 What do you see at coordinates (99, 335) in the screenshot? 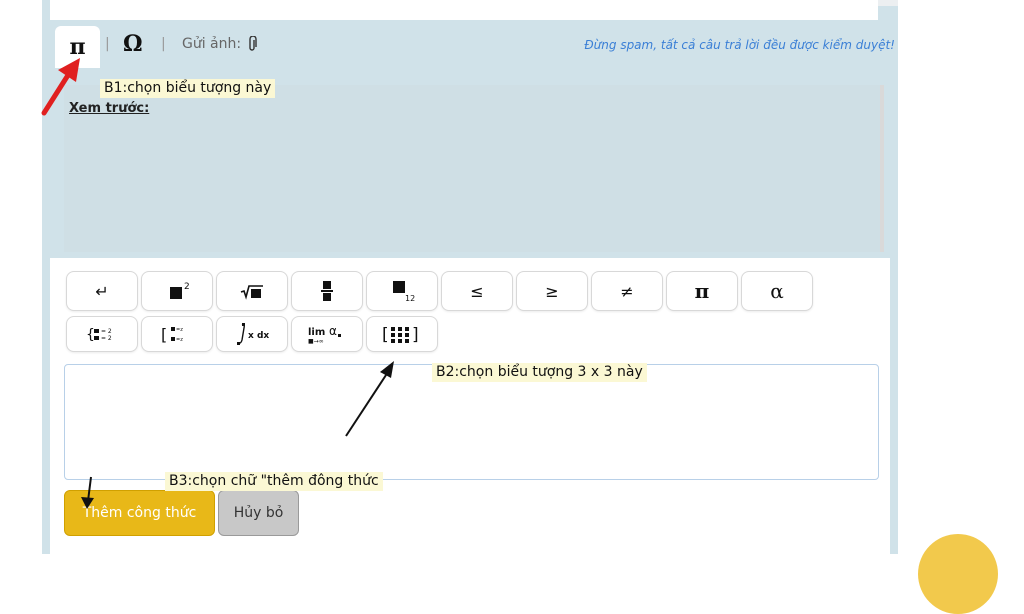
I see `system-equations-icon: { = 2 = 2` at bounding box center [99, 335].